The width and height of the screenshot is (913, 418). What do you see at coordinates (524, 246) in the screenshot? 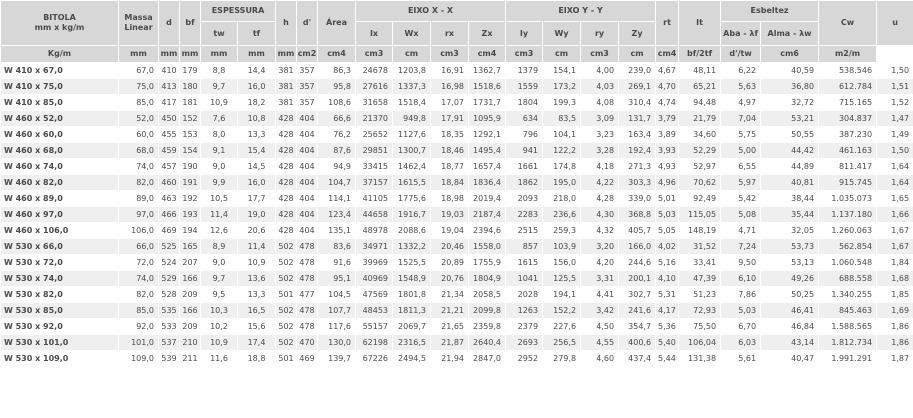
I see `table-cell: 857` at bounding box center [524, 246].